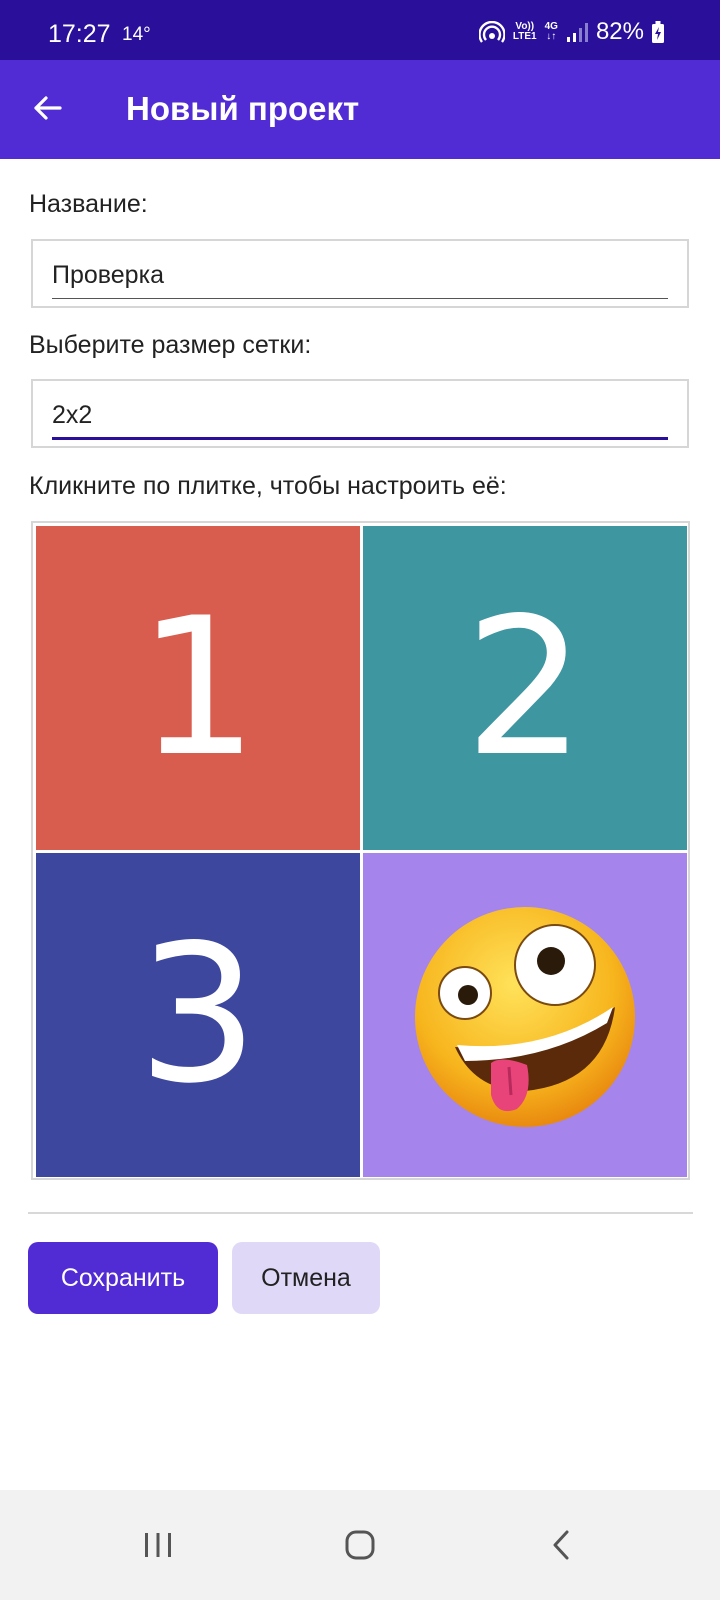  Describe the element at coordinates (577, 32) in the screenshot. I see `signal-icon` at that location.